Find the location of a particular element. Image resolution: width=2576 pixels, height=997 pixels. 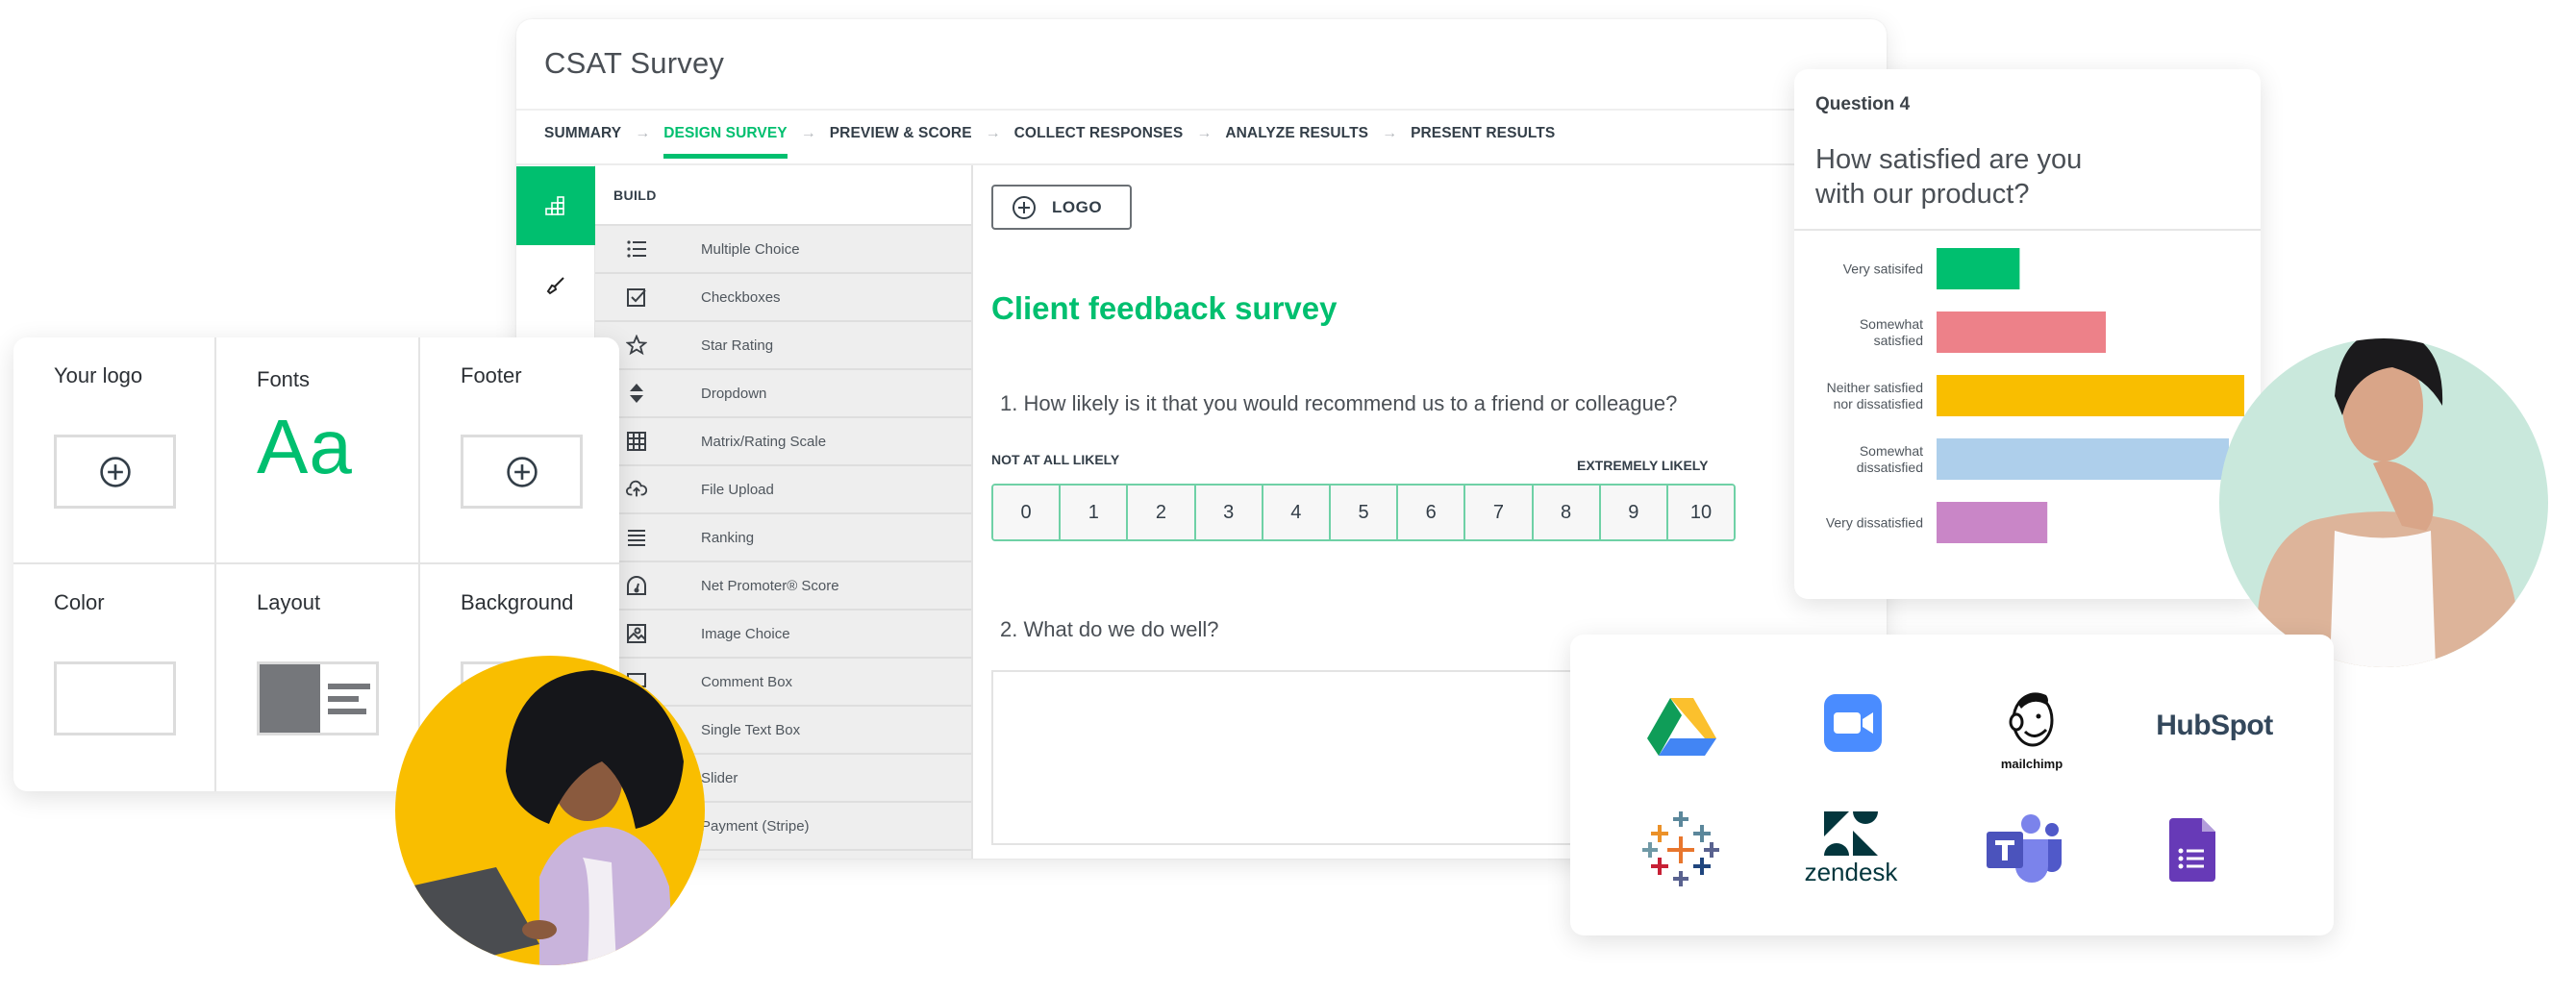

list-icon is located at coordinates (636, 249).